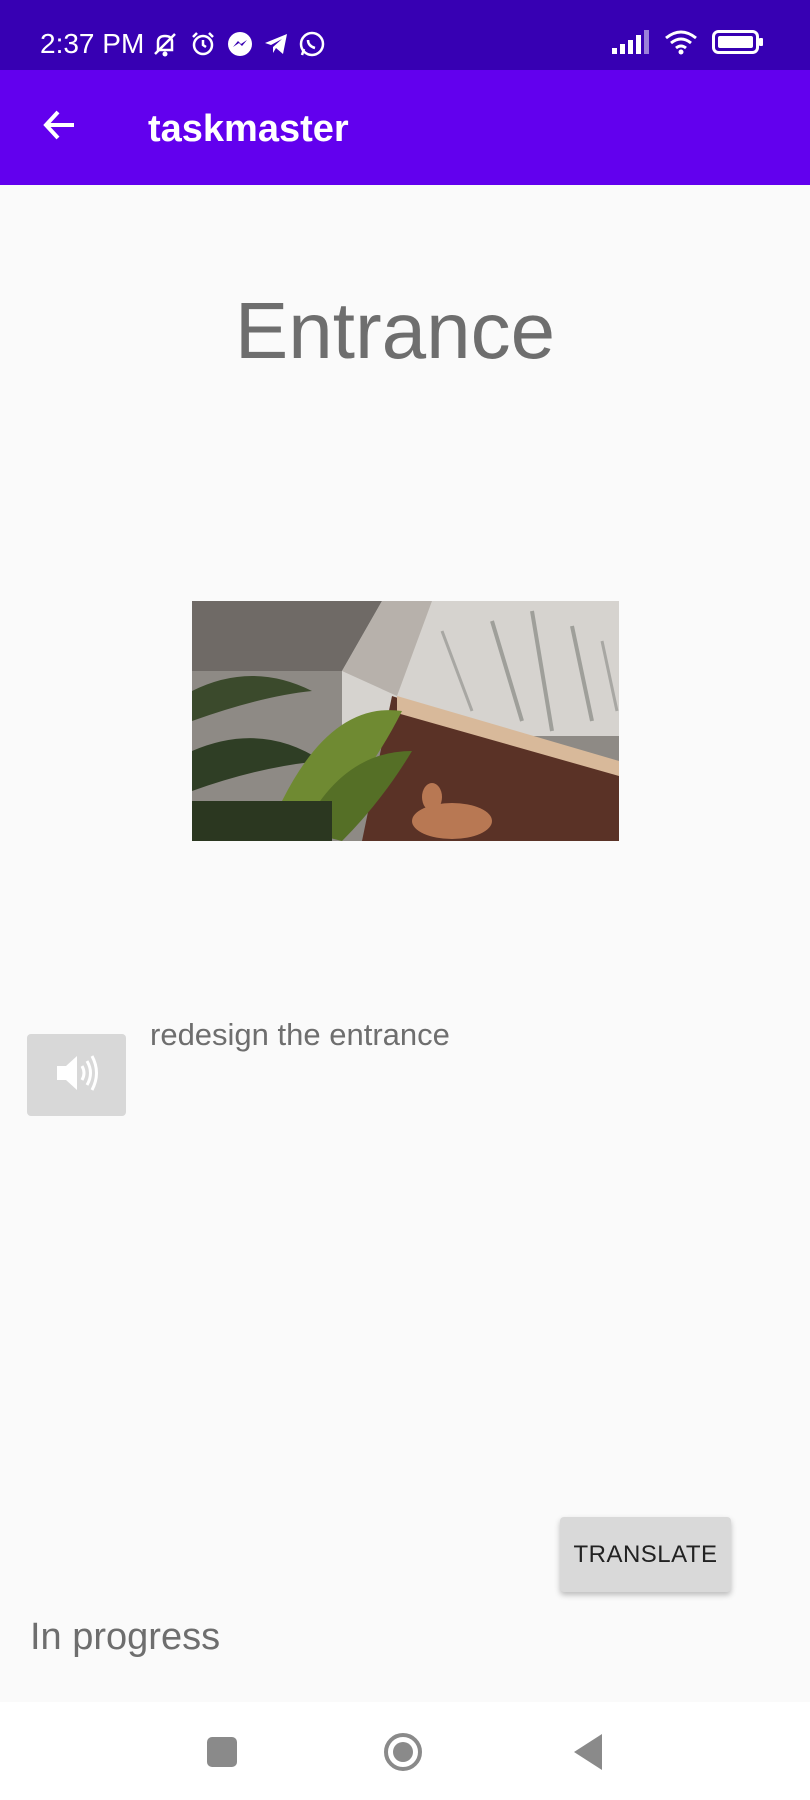  I want to click on system-icons, so click(688, 44).